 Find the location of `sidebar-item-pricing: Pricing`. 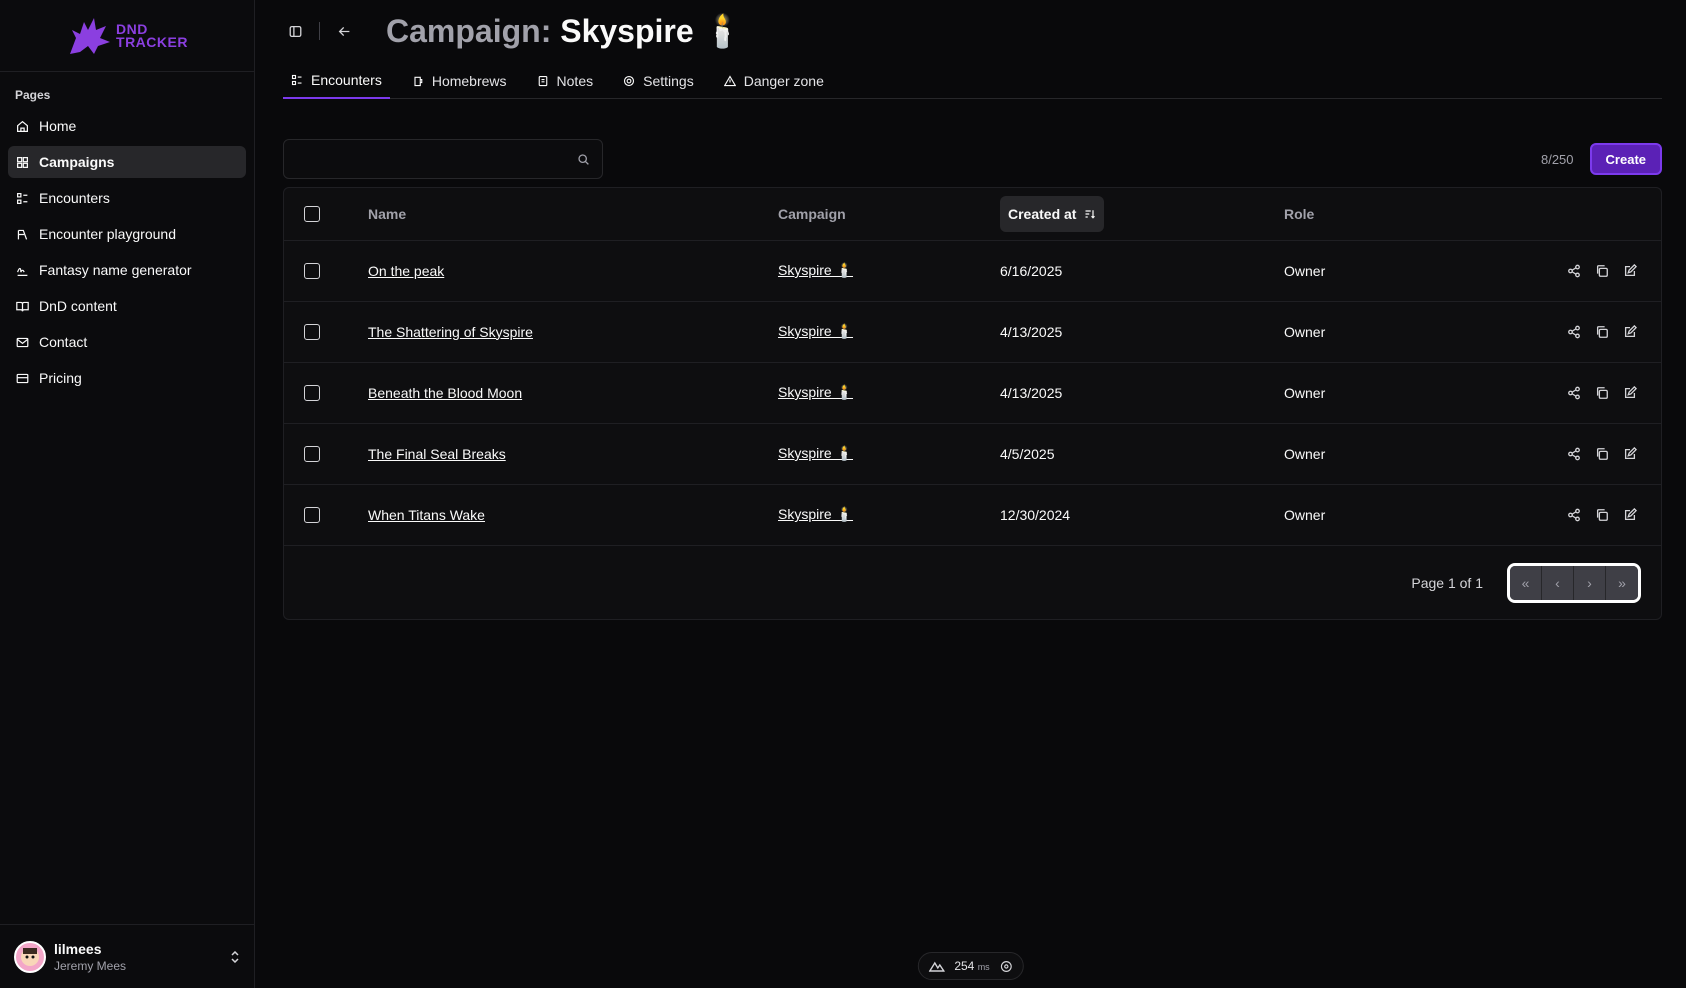

sidebar-item-pricing: Pricing is located at coordinates (127, 378).